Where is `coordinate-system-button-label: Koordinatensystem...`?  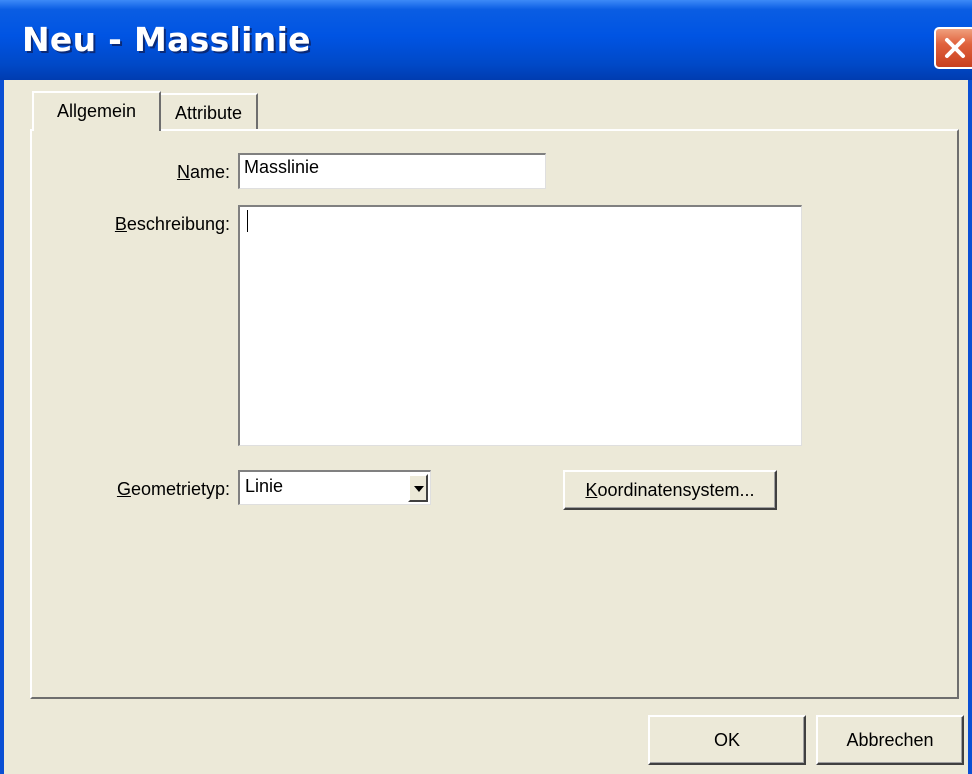
coordinate-system-button-label: Koordinatensystem... is located at coordinates (670, 490).